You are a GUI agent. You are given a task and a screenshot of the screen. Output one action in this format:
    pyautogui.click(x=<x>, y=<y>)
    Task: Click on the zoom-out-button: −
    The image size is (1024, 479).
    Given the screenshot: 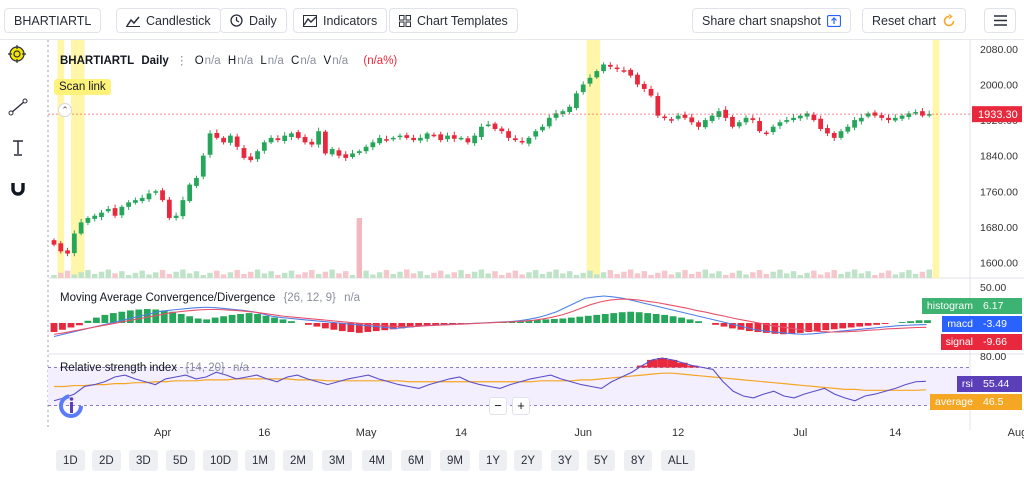 What is the action you would take?
    pyautogui.click(x=498, y=406)
    